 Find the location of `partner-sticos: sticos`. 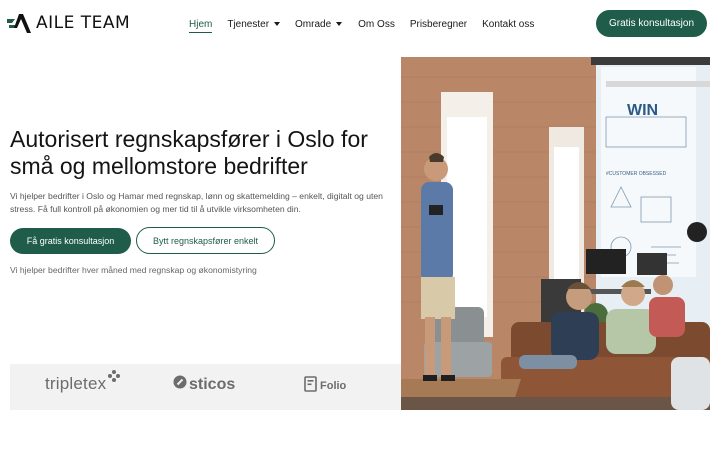

partner-sticos: sticos is located at coordinates (204, 384).